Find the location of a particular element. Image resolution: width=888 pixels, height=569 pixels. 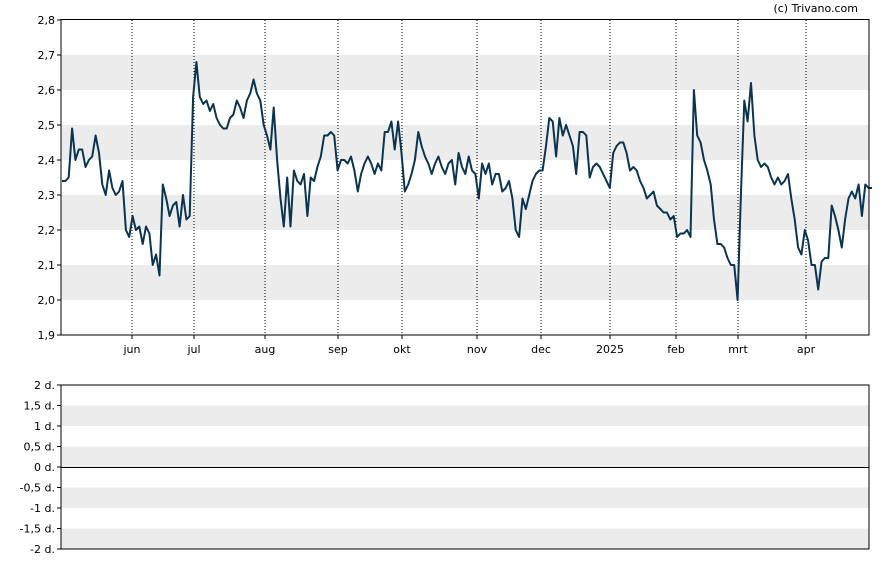

x-tick-label: jul is located at coordinates (193, 349).